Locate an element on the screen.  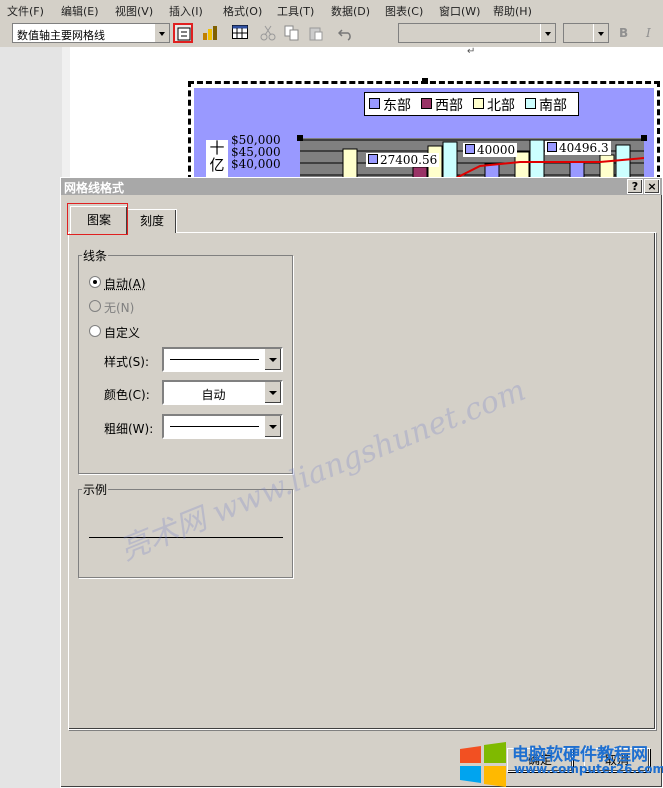
paste-button is located at coordinates (316, 33).